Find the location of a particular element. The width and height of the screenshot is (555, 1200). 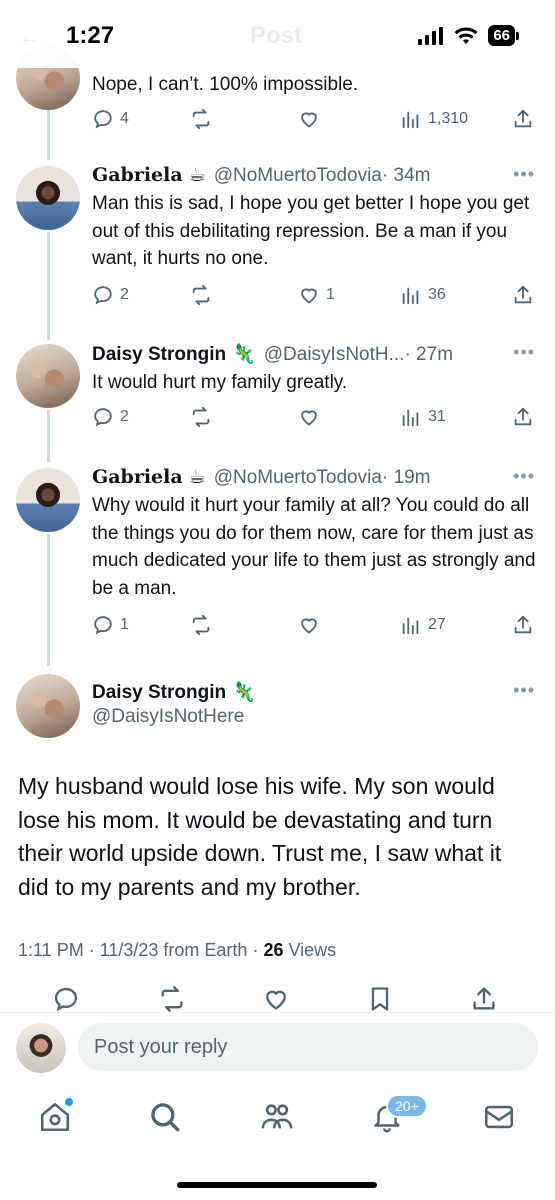

reply-count: 2 is located at coordinates (124, 416).